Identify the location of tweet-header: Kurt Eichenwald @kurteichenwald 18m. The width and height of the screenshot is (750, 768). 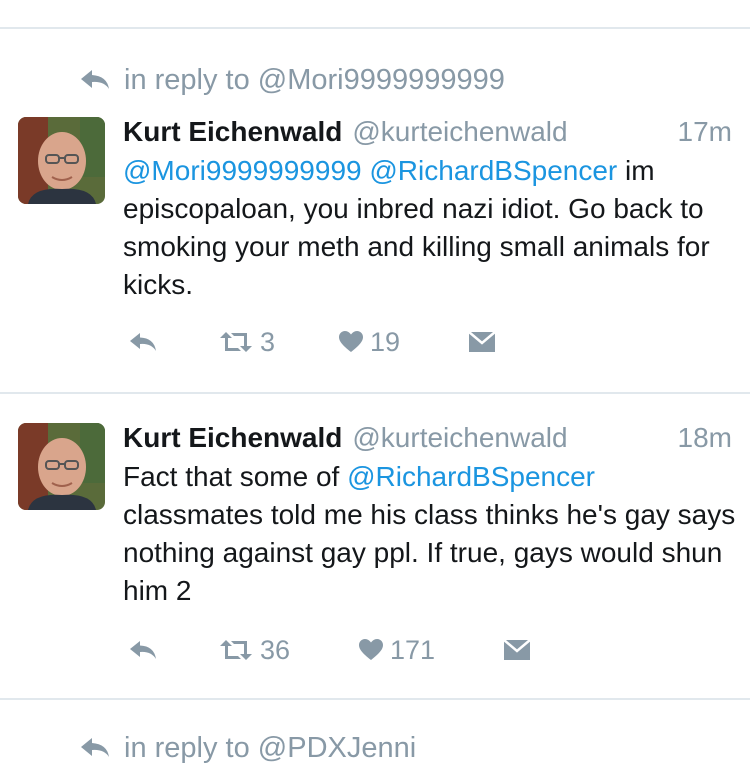
(427, 440).